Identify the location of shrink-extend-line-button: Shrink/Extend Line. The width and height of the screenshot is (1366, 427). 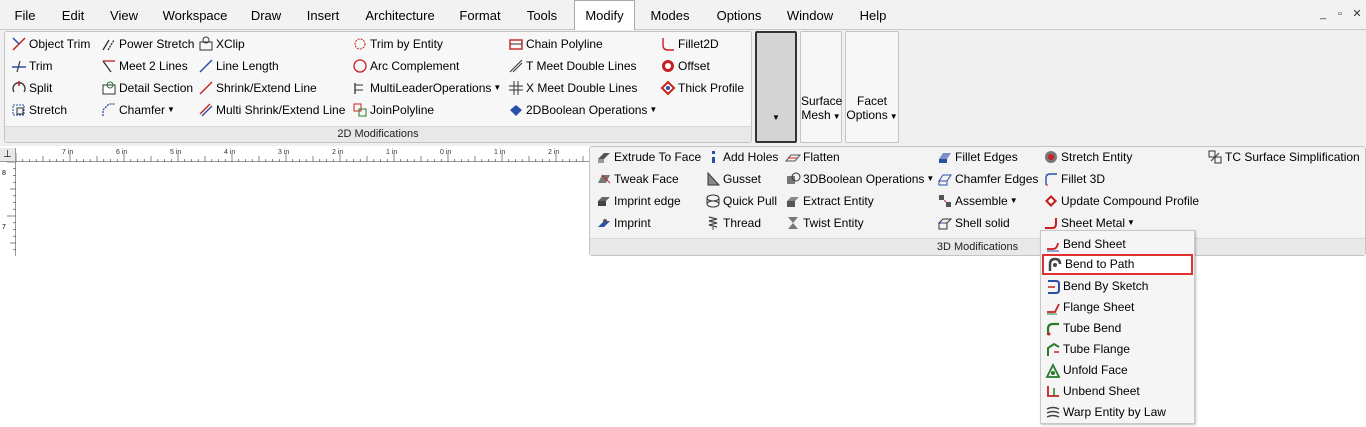
(257, 88).